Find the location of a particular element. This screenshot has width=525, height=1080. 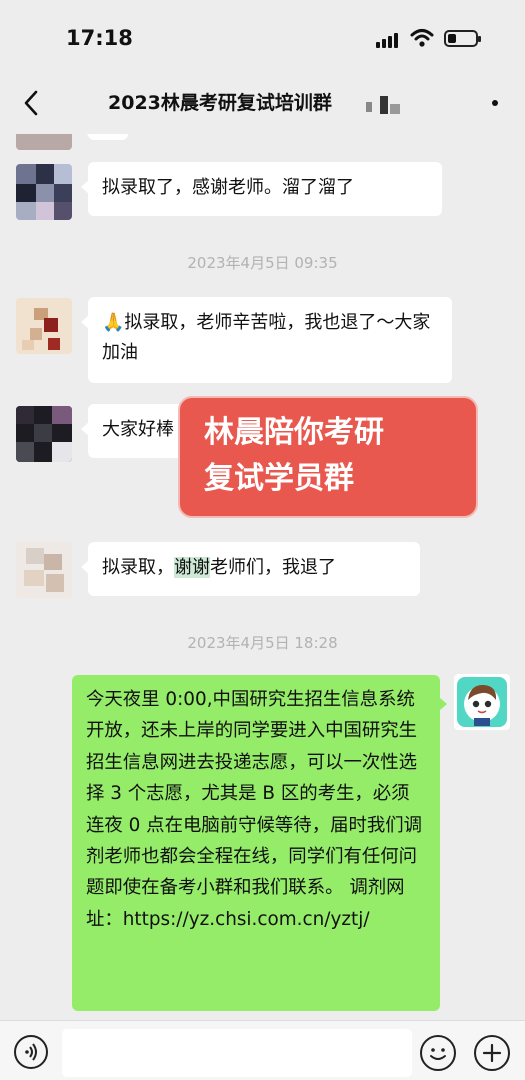

status-time: 17:18 is located at coordinates (99, 38).